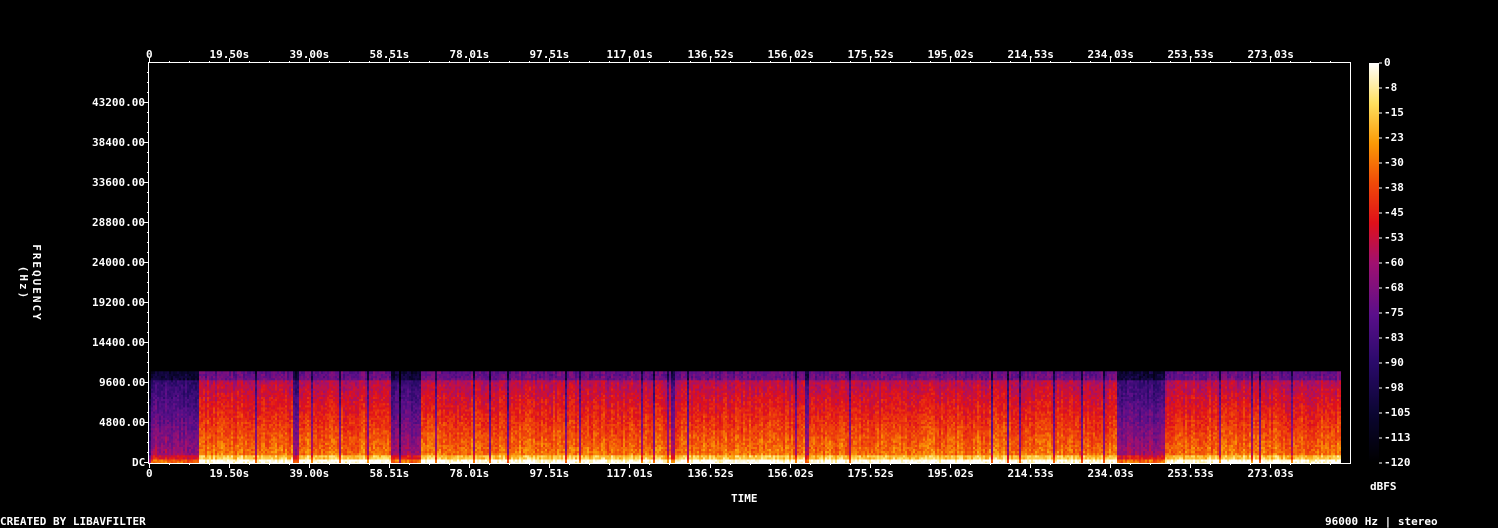 Image resolution: width=1498 pixels, height=528 pixels. Describe the element at coordinates (1394, 363) in the screenshot. I see `colorbar-tick-label: -90` at that location.